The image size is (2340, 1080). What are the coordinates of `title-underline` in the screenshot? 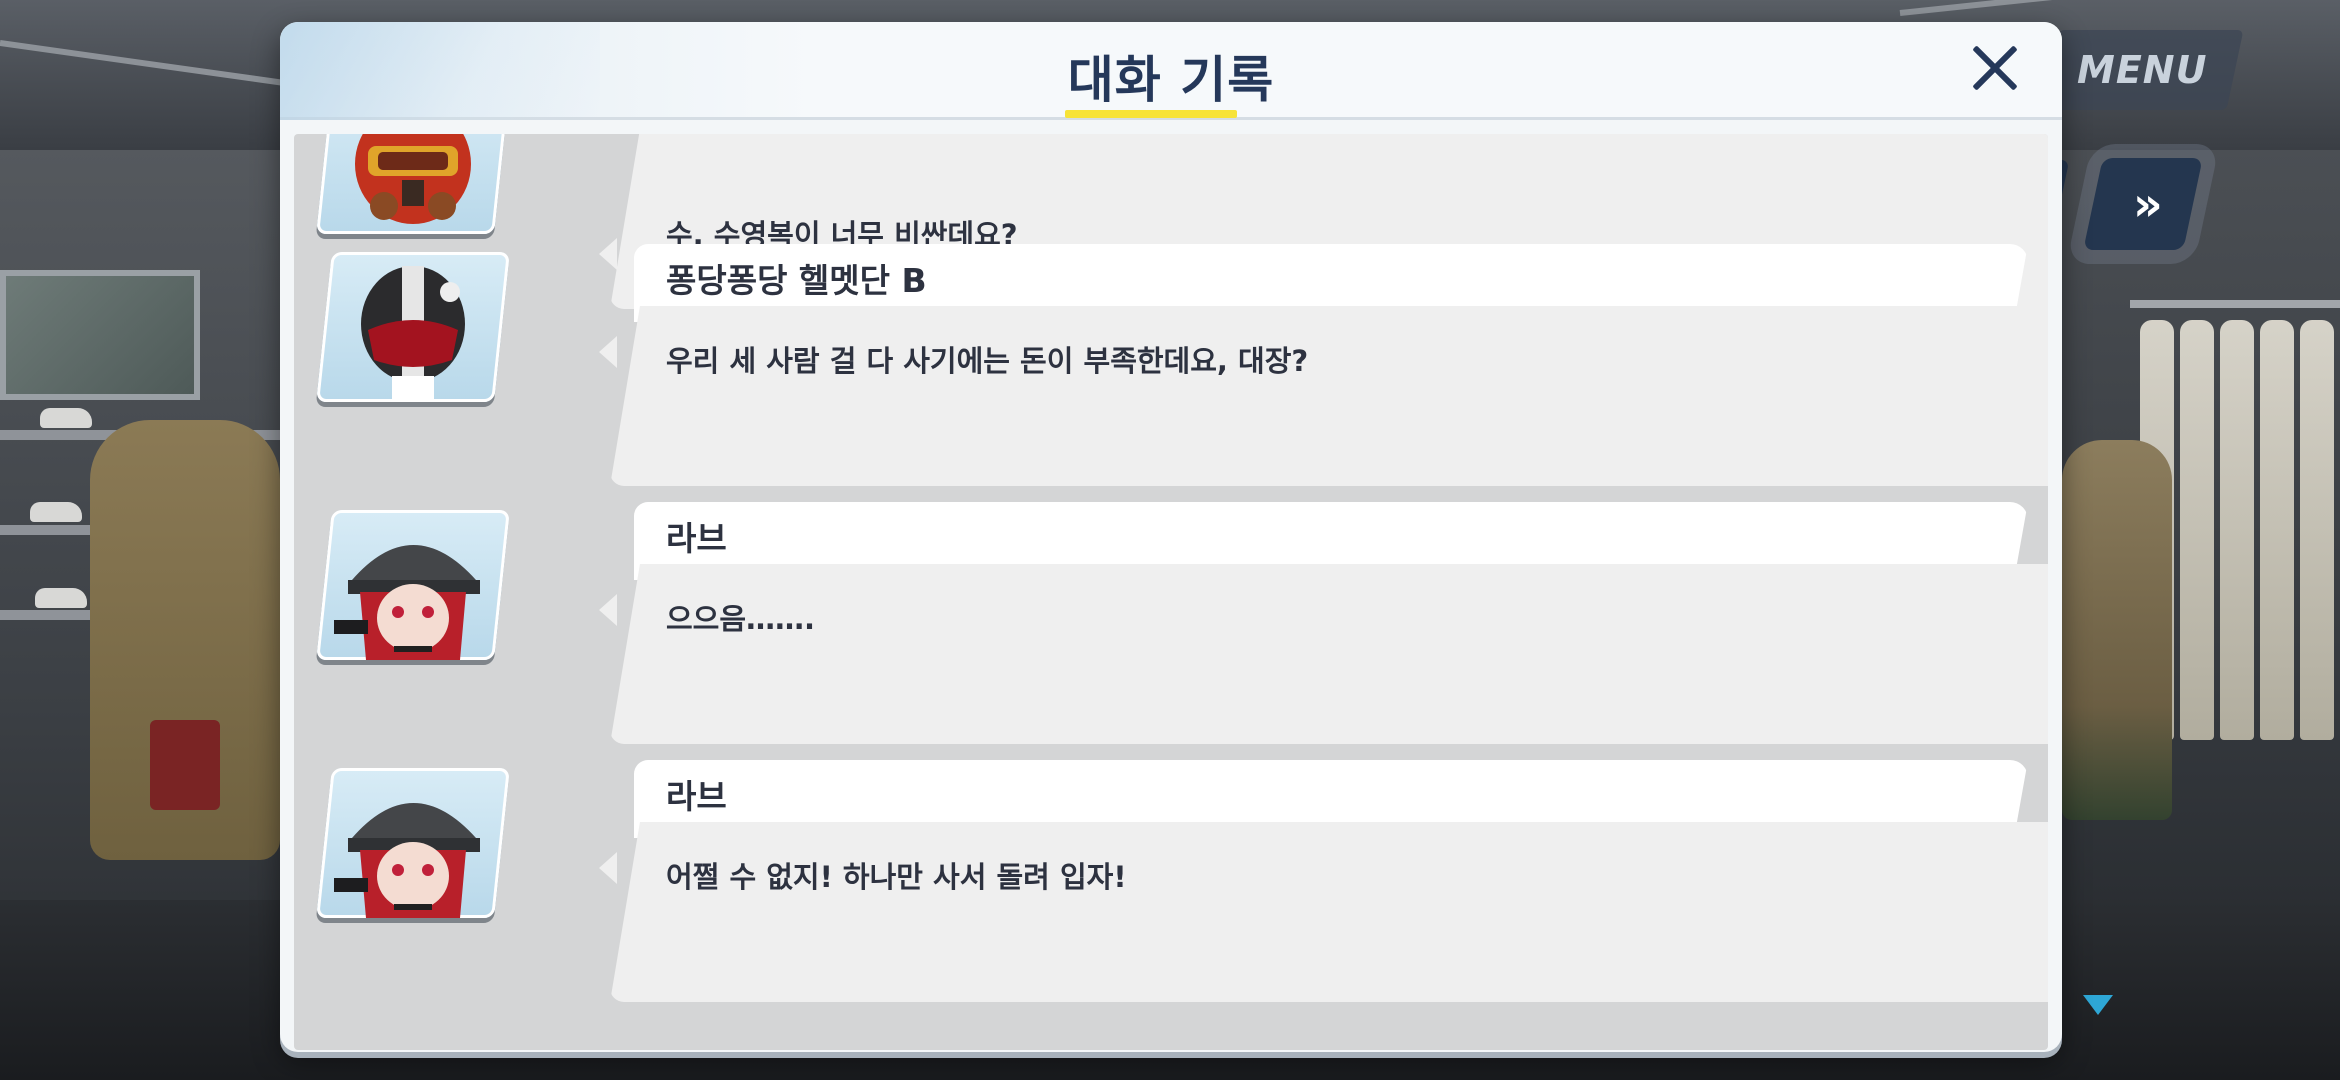 It's located at (1151, 114).